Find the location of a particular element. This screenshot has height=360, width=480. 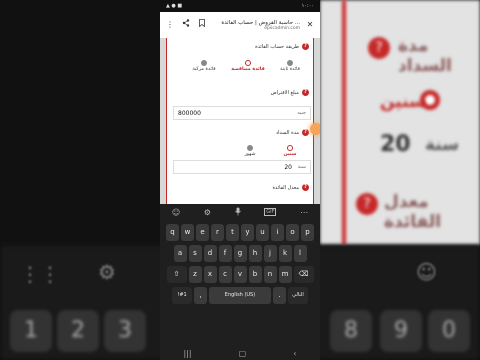

key-g: g is located at coordinates (240, 253).